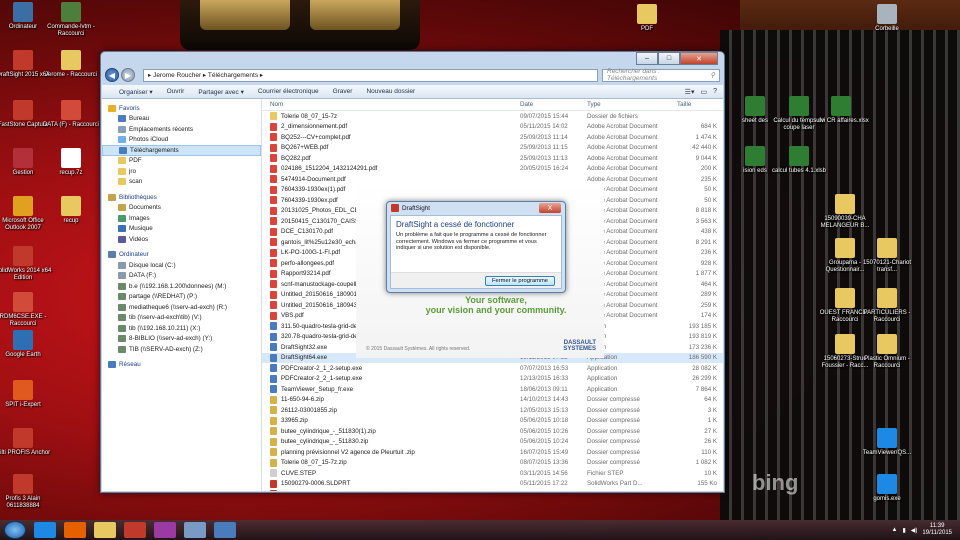 Image resolution: width=960 pixels, height=540 pixels. I want to click on nav-item: jro, so click(181, 171).